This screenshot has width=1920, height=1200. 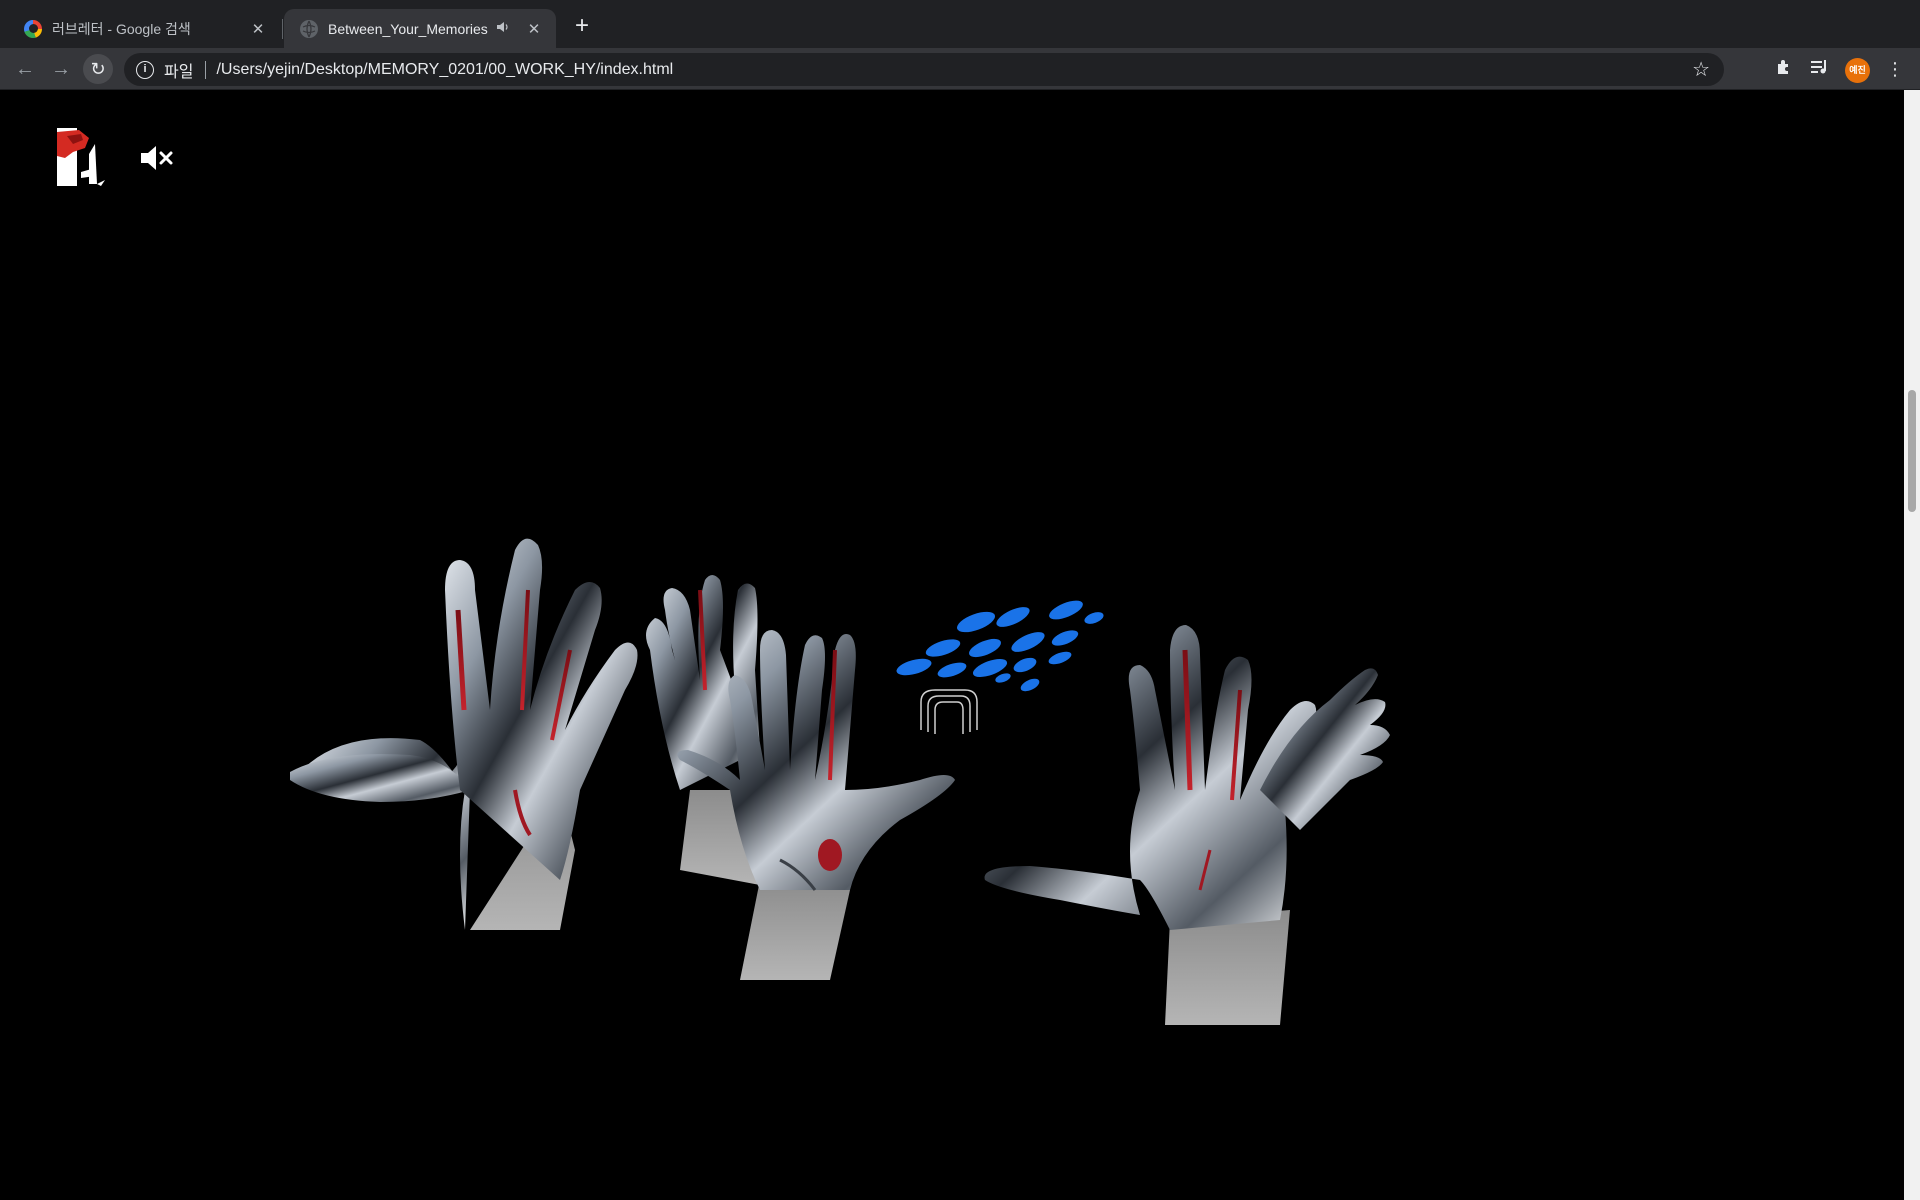 I want to click on reload-icon: ↻, so click(x=98, y=69).